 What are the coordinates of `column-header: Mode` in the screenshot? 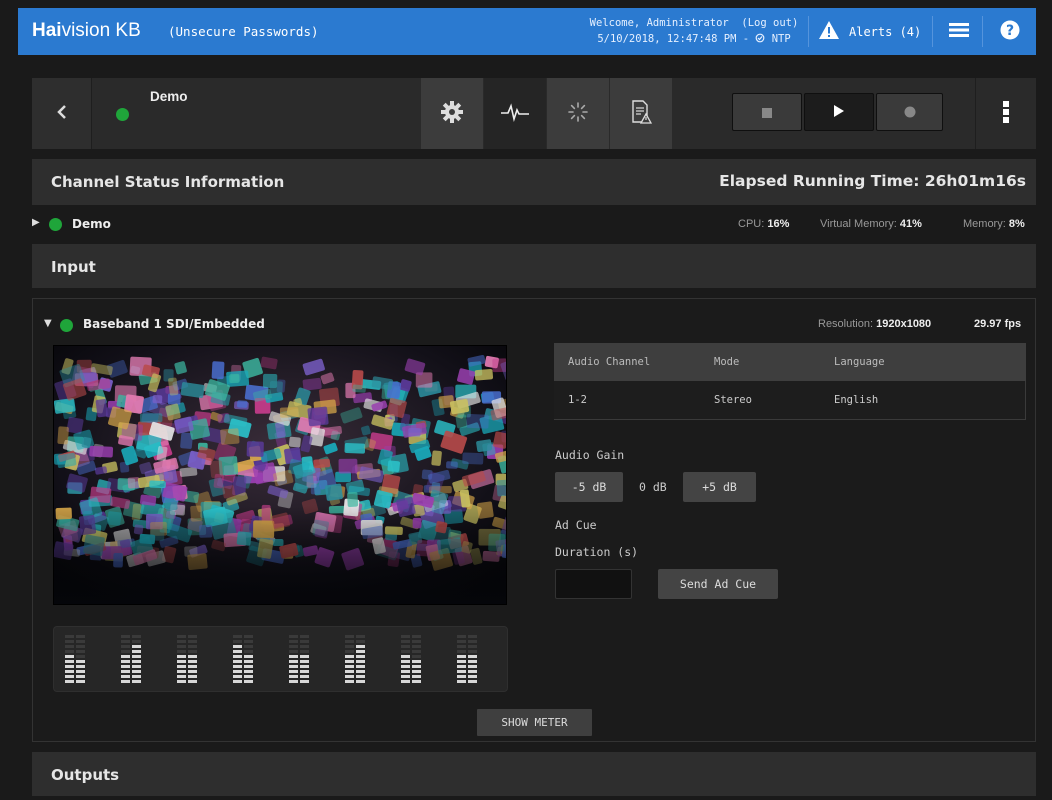 It's located at (760, 362).